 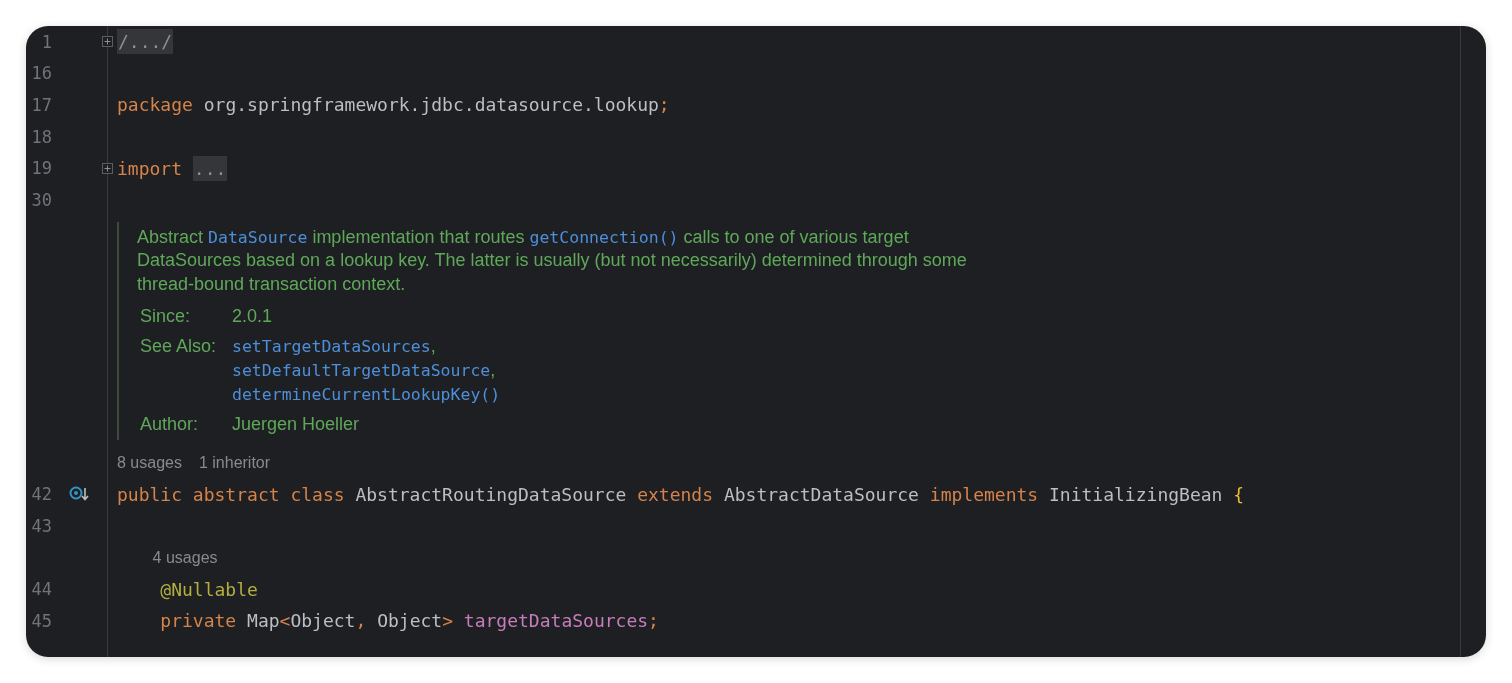 I want to click on doc-description: Abstract DataSource implementation that routes getConnection() calls to one of various target DataSources based on a lookup key. The latter is usually (but not necessarily) determined through some thread-bound transaction context., so click(x=552, y=260).